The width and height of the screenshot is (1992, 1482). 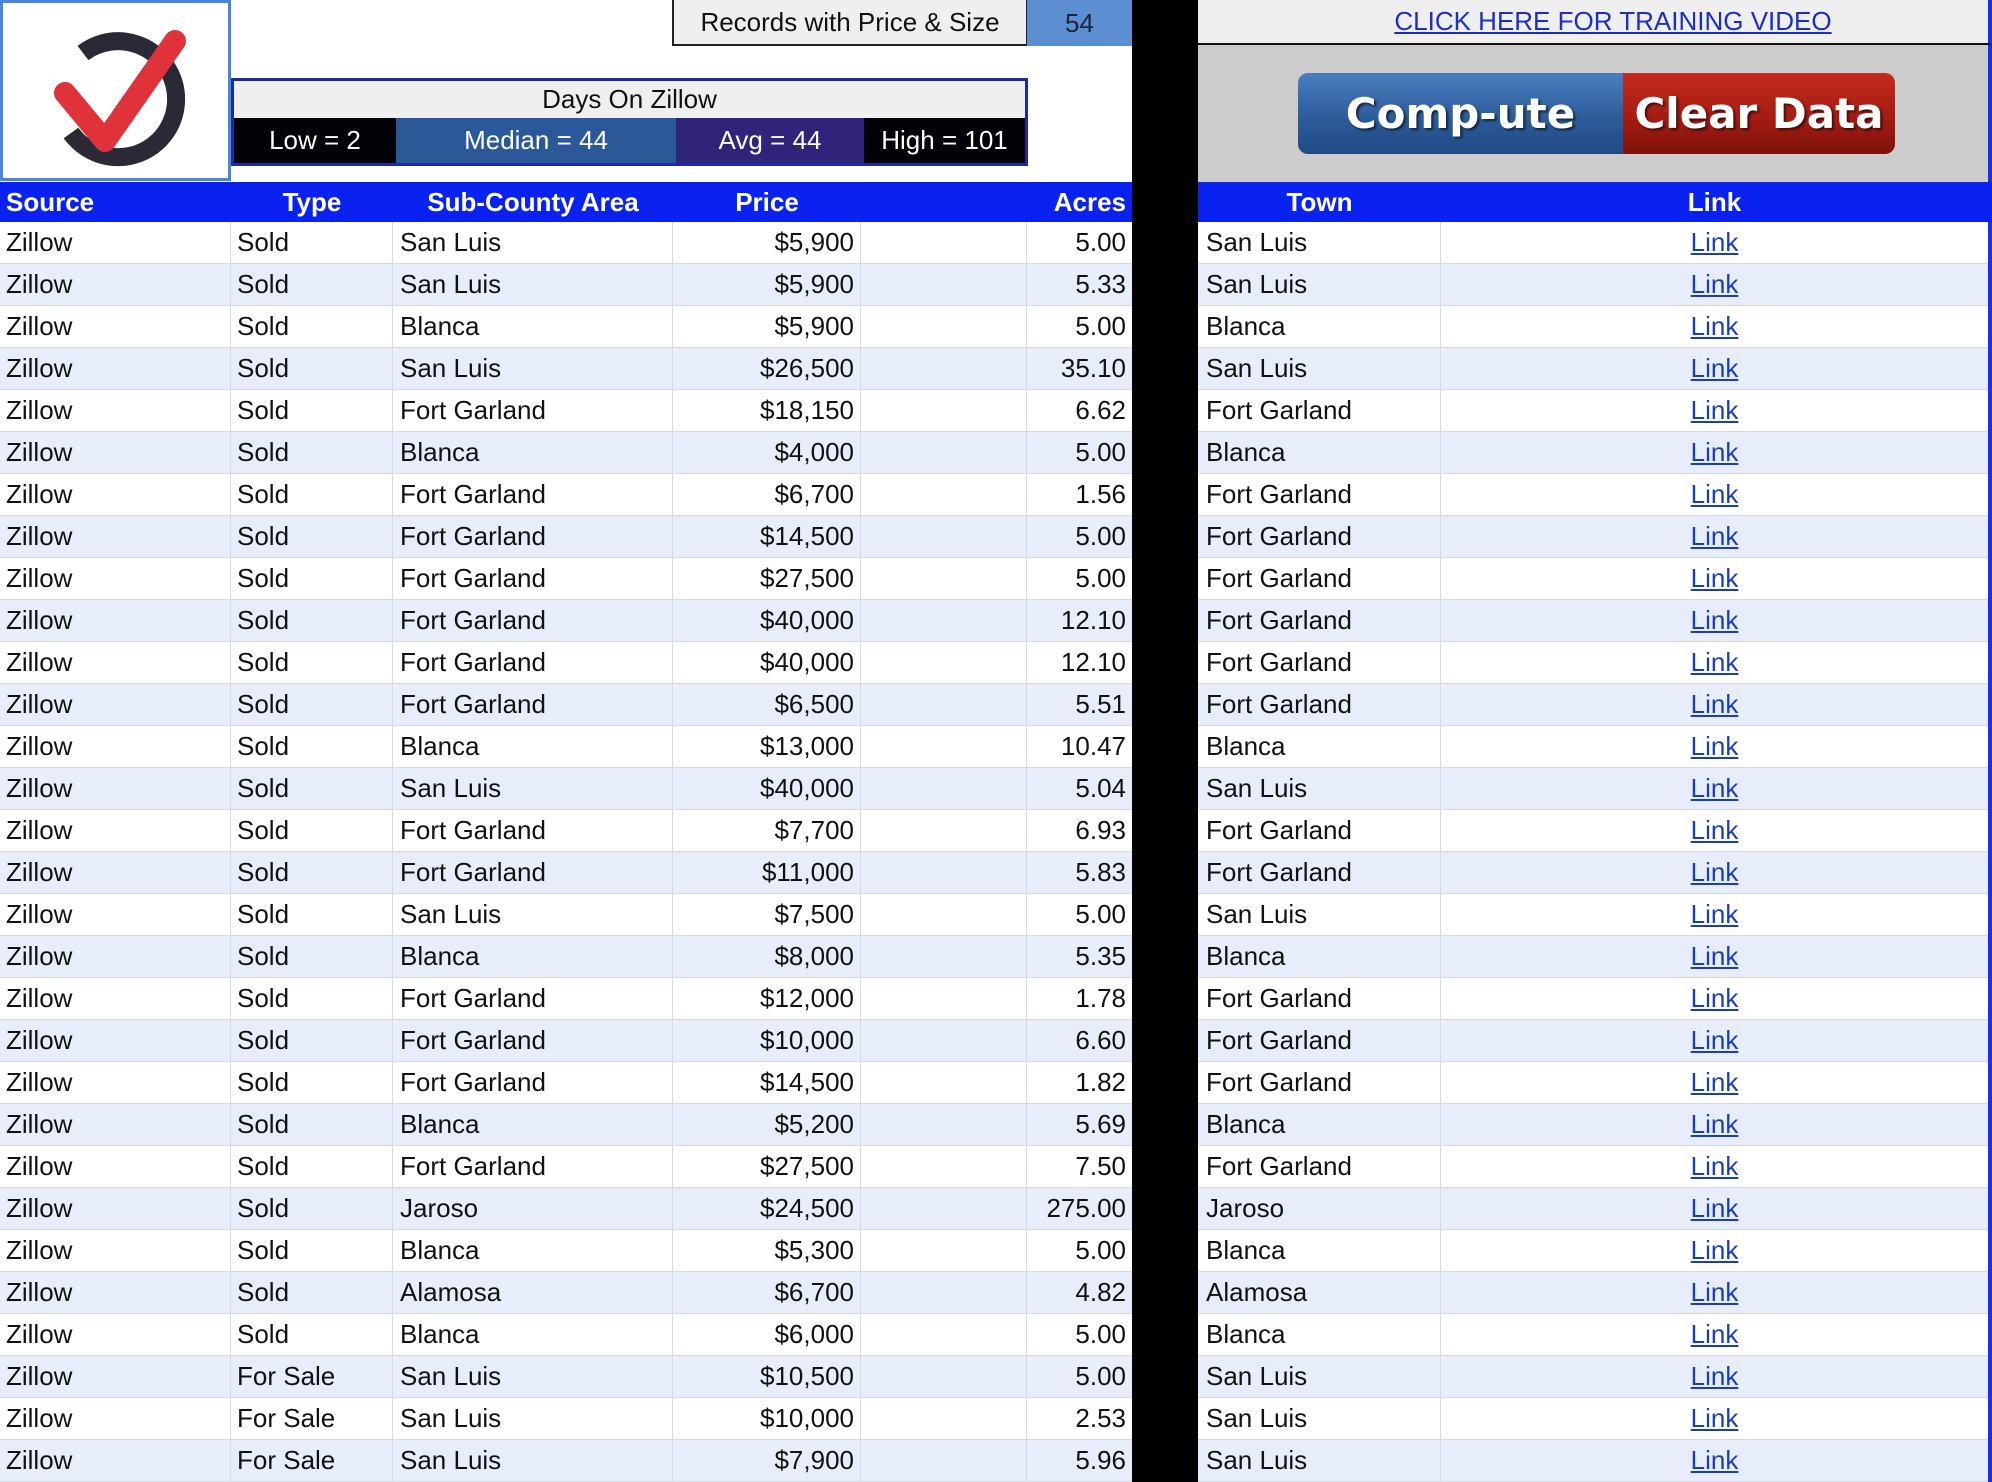 I want to click on cell-sub-county-area: Alamosa, so click(x=533, y=1292).